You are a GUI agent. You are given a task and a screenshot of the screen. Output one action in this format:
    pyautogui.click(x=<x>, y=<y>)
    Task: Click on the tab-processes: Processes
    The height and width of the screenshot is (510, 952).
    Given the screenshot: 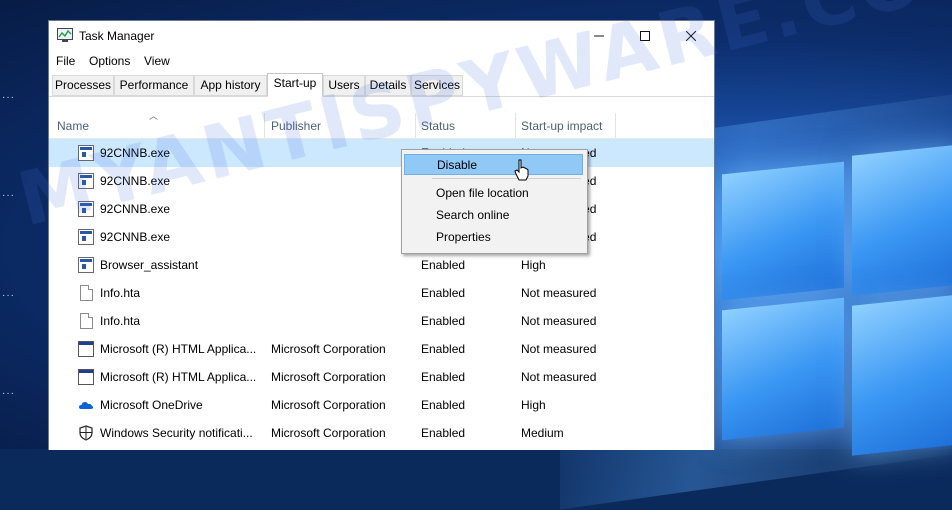 What is the action you would take?
    pyautogui.click(x=83, y=85)
    